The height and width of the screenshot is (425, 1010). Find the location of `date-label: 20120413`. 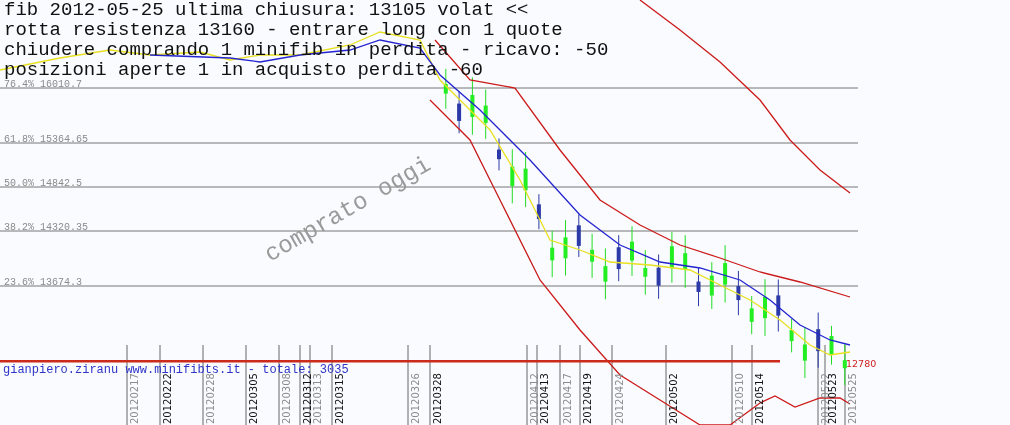

date-label: 20120413 is located at coordinates (544, 398).